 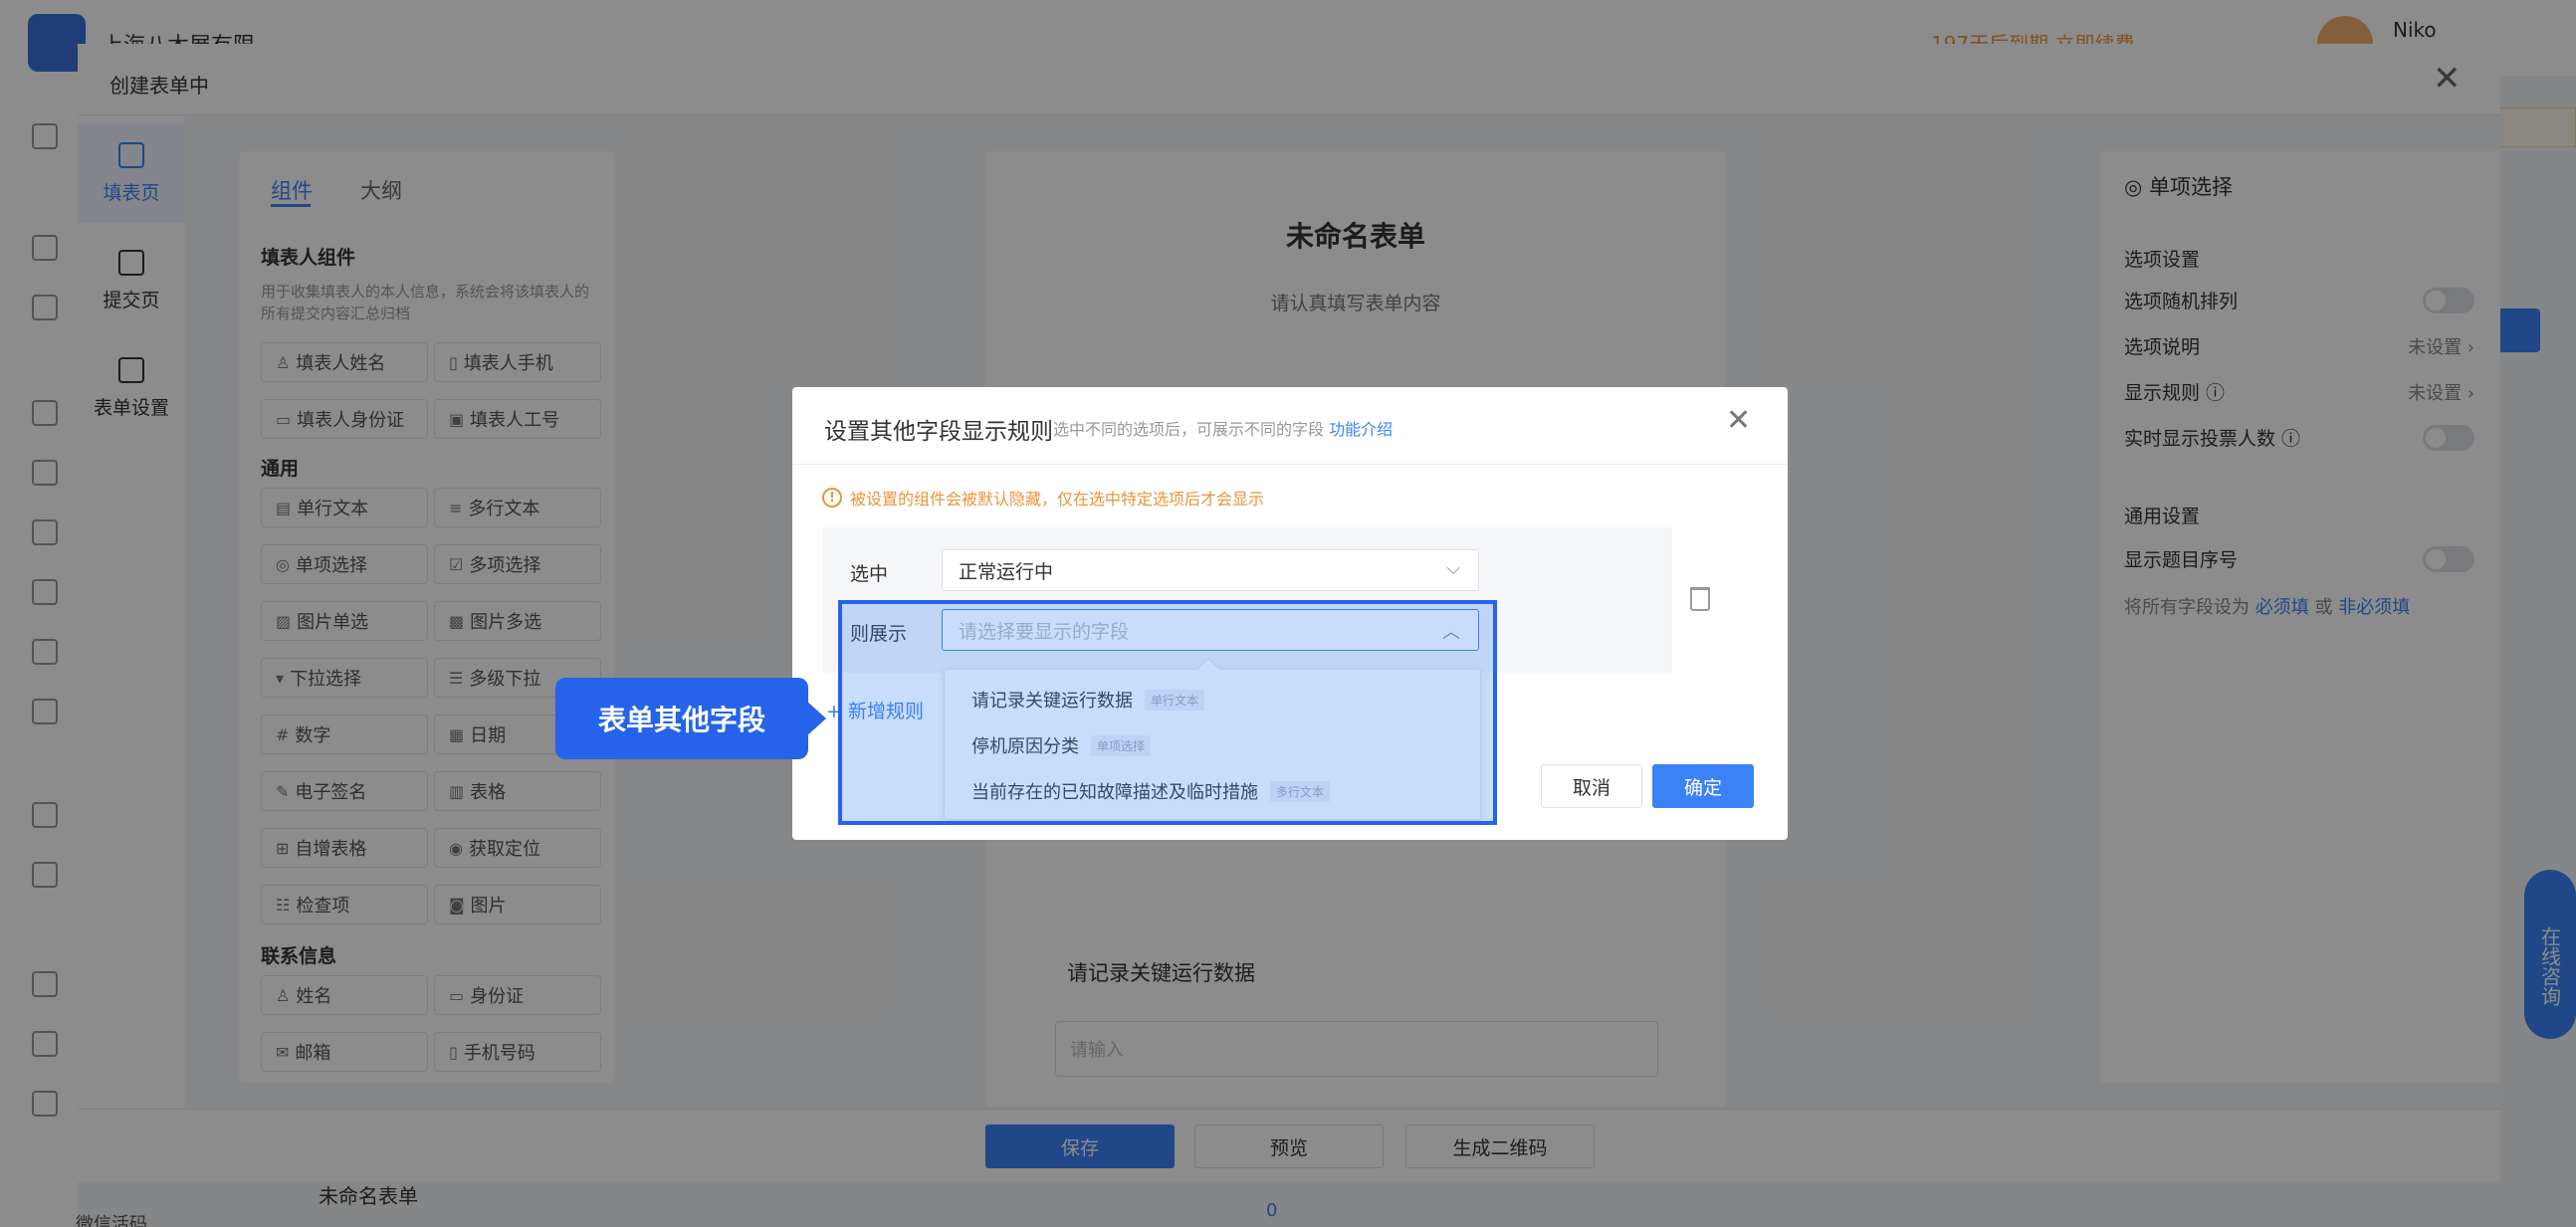 What do you see at coordinates (1453, 568) in the screenshot?
I see `chevron-down-icon: ⌵` at bounding box center [1453, 568].